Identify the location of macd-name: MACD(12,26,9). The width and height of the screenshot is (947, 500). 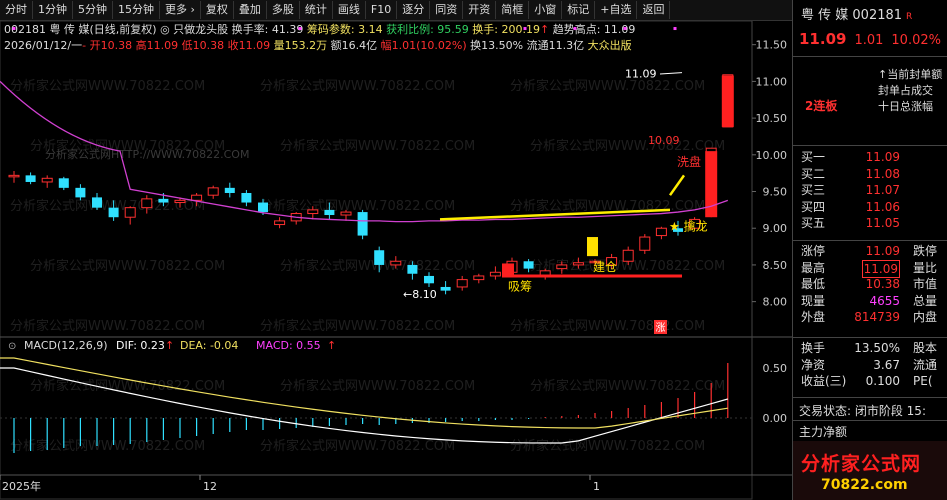
(66, 345).